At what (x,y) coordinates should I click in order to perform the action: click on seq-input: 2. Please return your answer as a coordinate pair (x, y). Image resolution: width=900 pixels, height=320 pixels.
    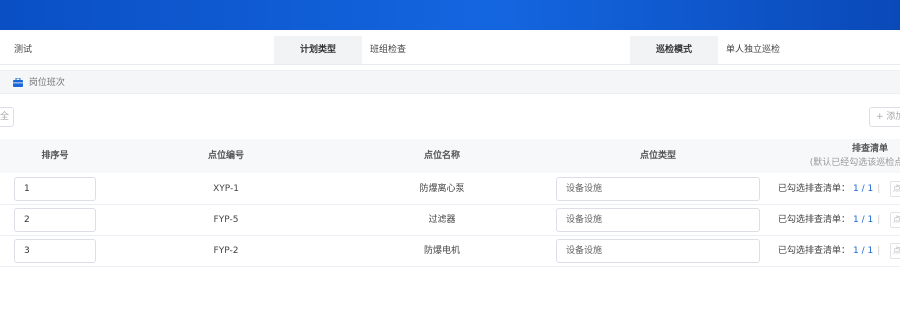
    Looking at the image, I should click on (55, 220).